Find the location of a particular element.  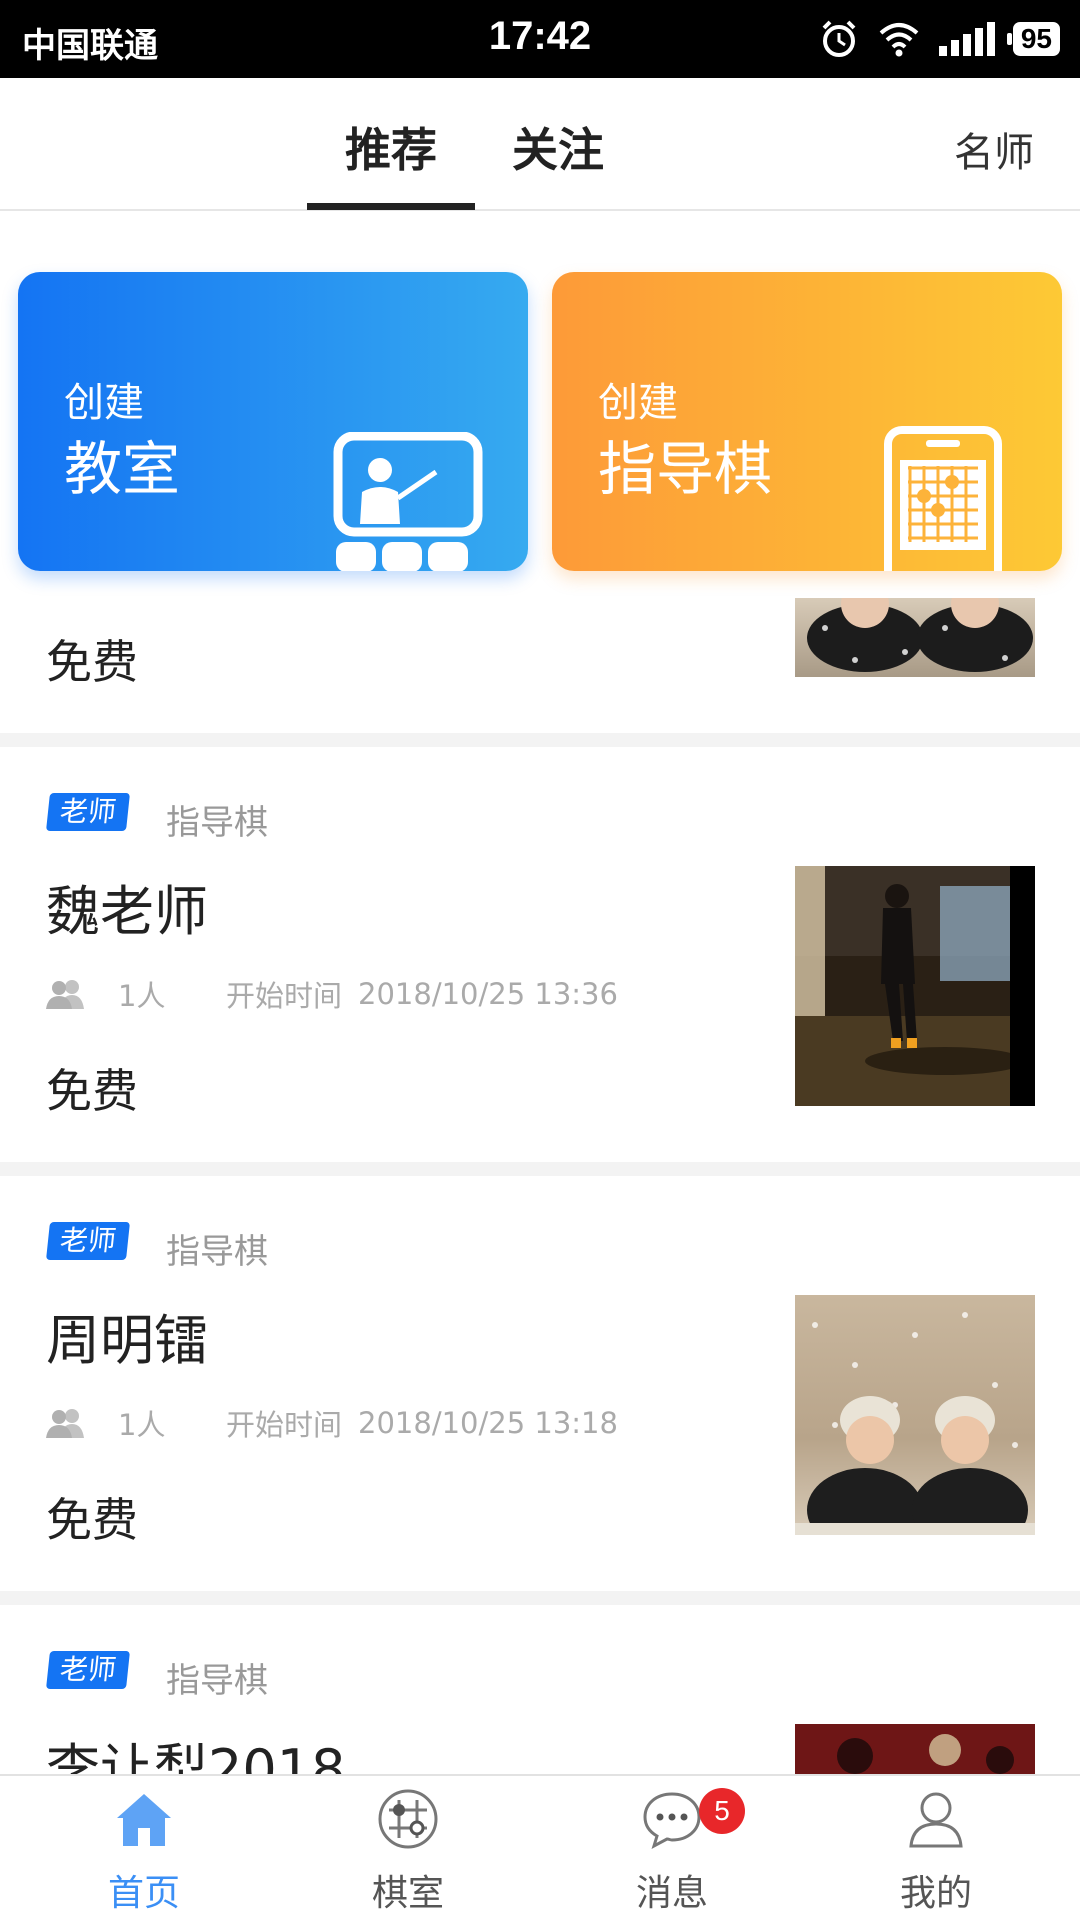

session-meta: 1人 开始时间 2018/10/25 13:18 is located at coordinates (331, 1423).